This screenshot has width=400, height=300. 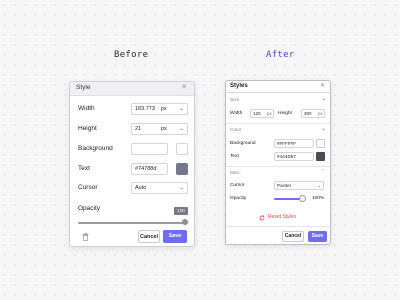 I want to click on text-row: Text #74788d, so click(x=133, y=169).